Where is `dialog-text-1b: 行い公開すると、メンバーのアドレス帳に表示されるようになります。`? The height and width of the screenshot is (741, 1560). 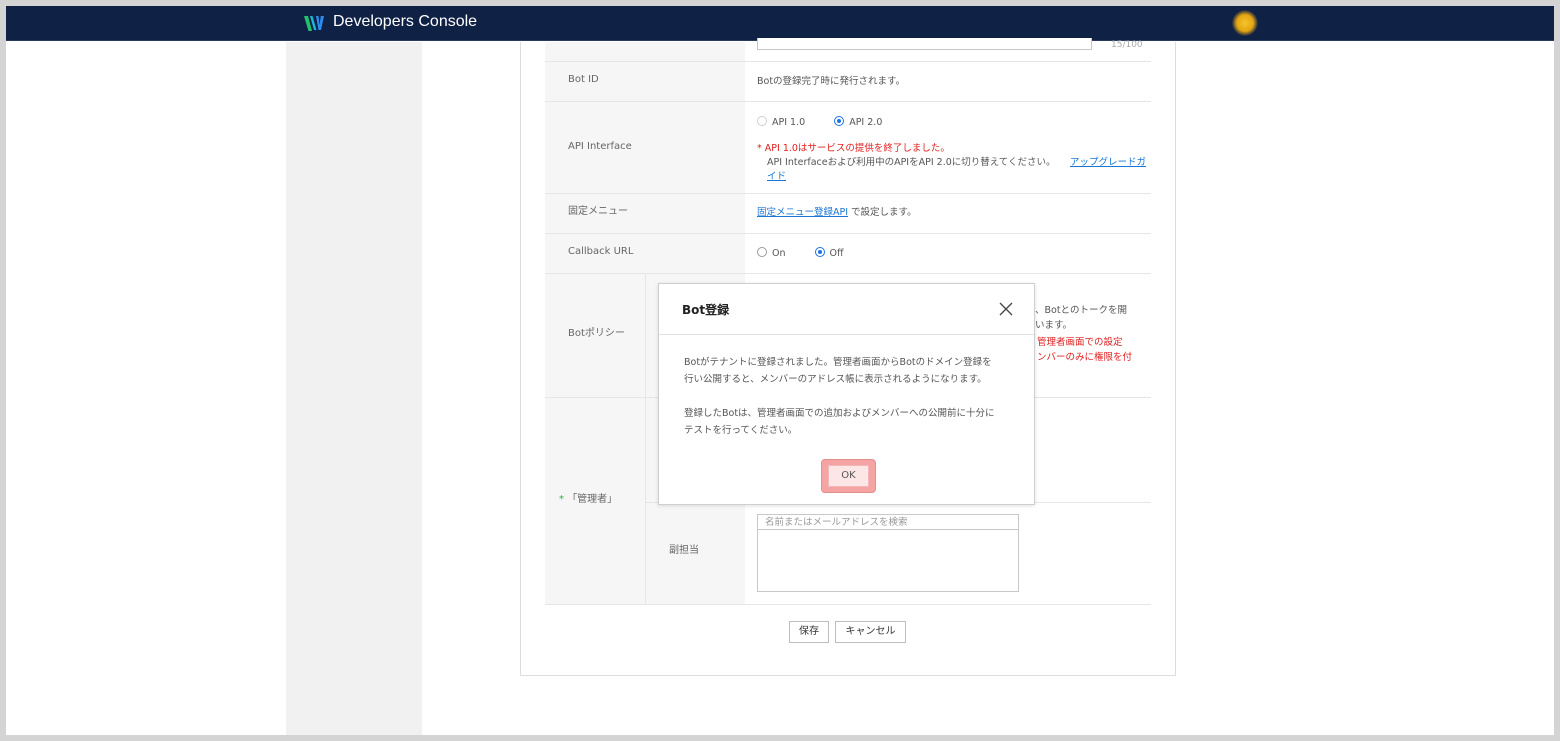
dialog-text-1b: 行い公開すると、メンバーのアドレス帳に表示されるようになります。 is located at coordinates (835, 379).